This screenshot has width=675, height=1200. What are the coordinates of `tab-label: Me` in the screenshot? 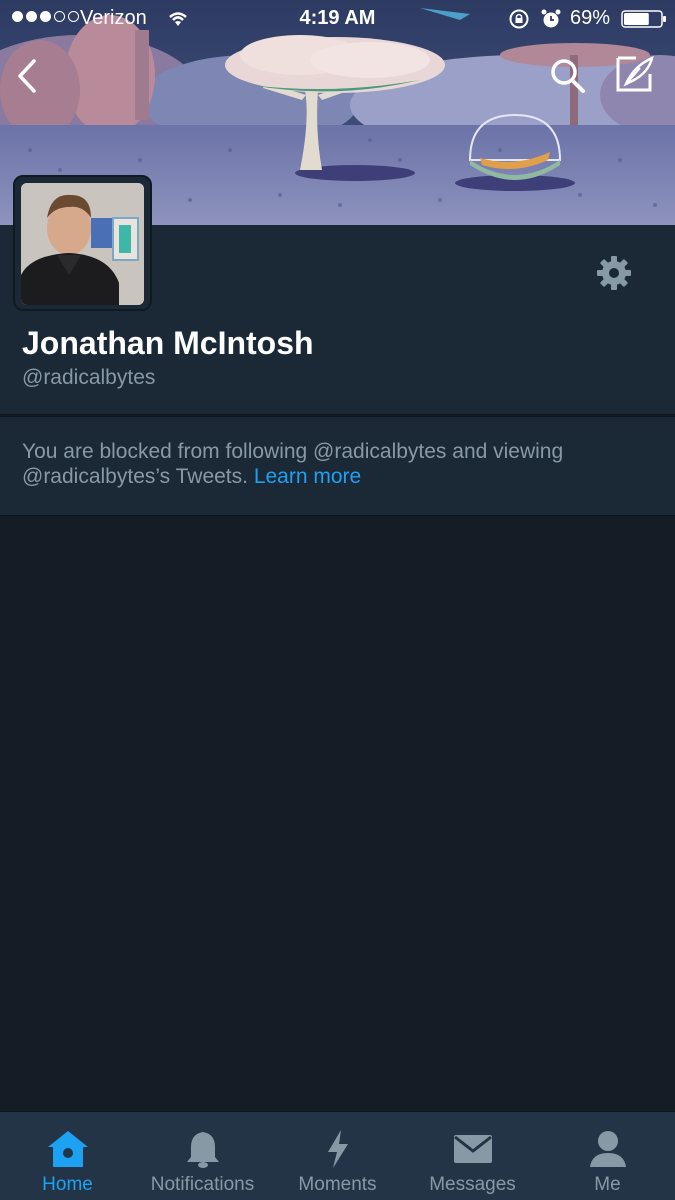 It's located at (607, 1184).